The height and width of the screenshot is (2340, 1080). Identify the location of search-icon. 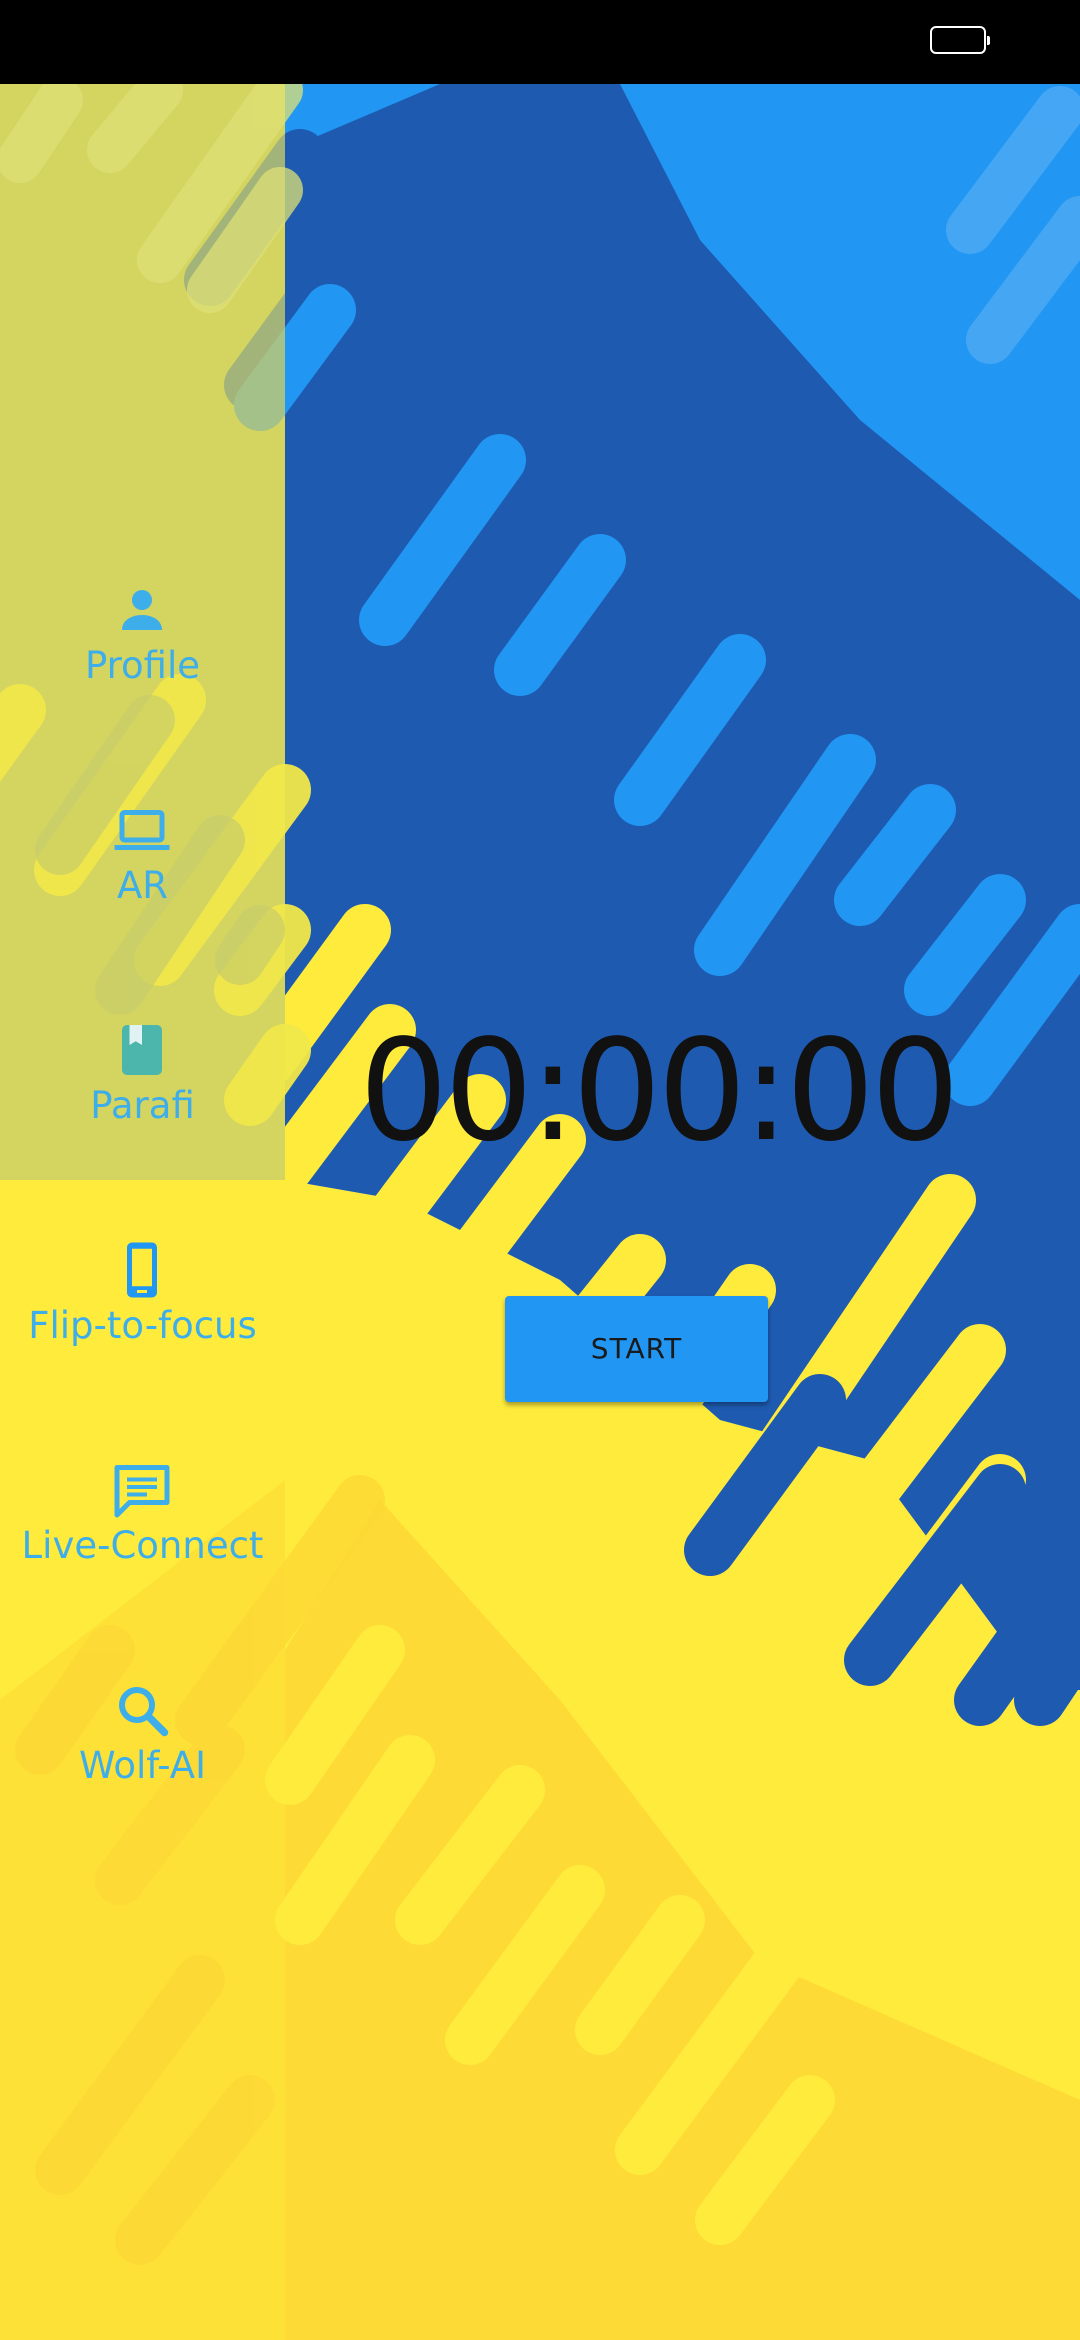
(142, 1710).